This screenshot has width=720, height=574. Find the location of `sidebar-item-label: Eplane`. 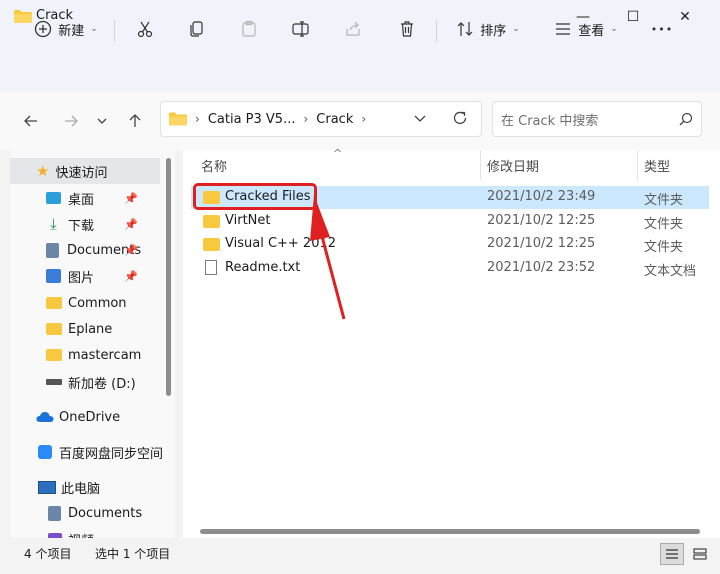

sidebar-item-label: Eplane is located at coordinates (90, 329).